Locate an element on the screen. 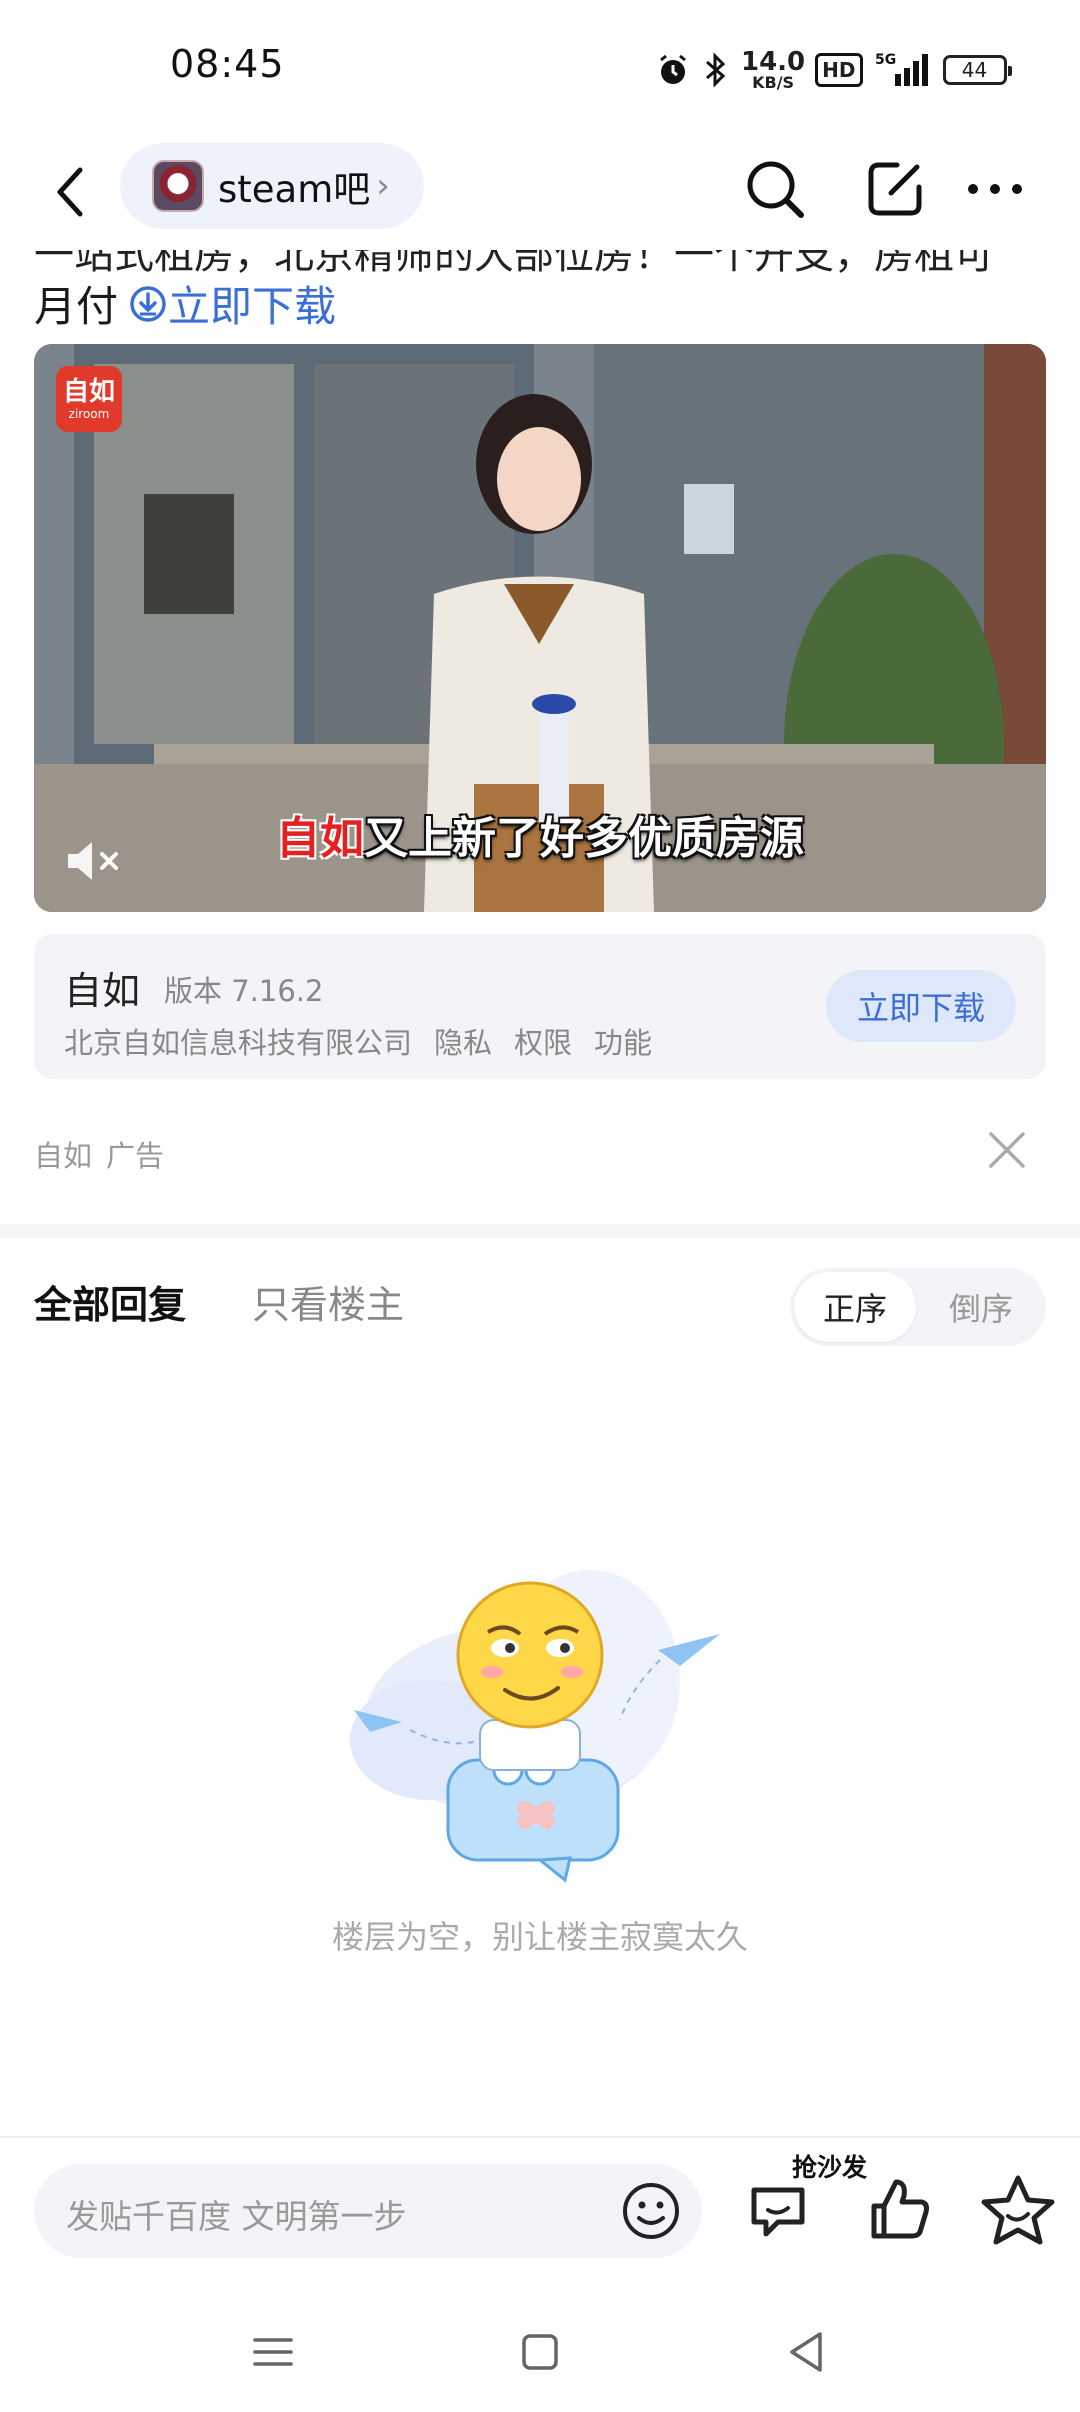 Image resolution: width=1080 pixels, height=2412 pixels. menu-icon is located at coordinates (273, 2352).